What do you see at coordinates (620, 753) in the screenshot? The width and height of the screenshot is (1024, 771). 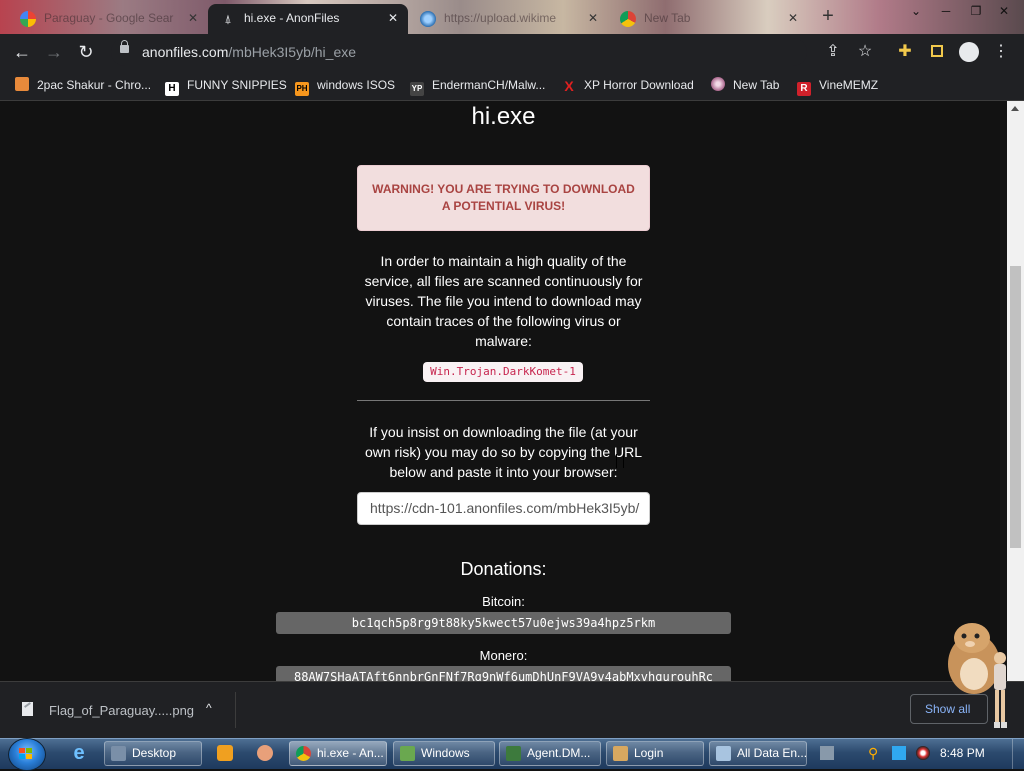 I see `user-icon` at bounding box center [620, 753].